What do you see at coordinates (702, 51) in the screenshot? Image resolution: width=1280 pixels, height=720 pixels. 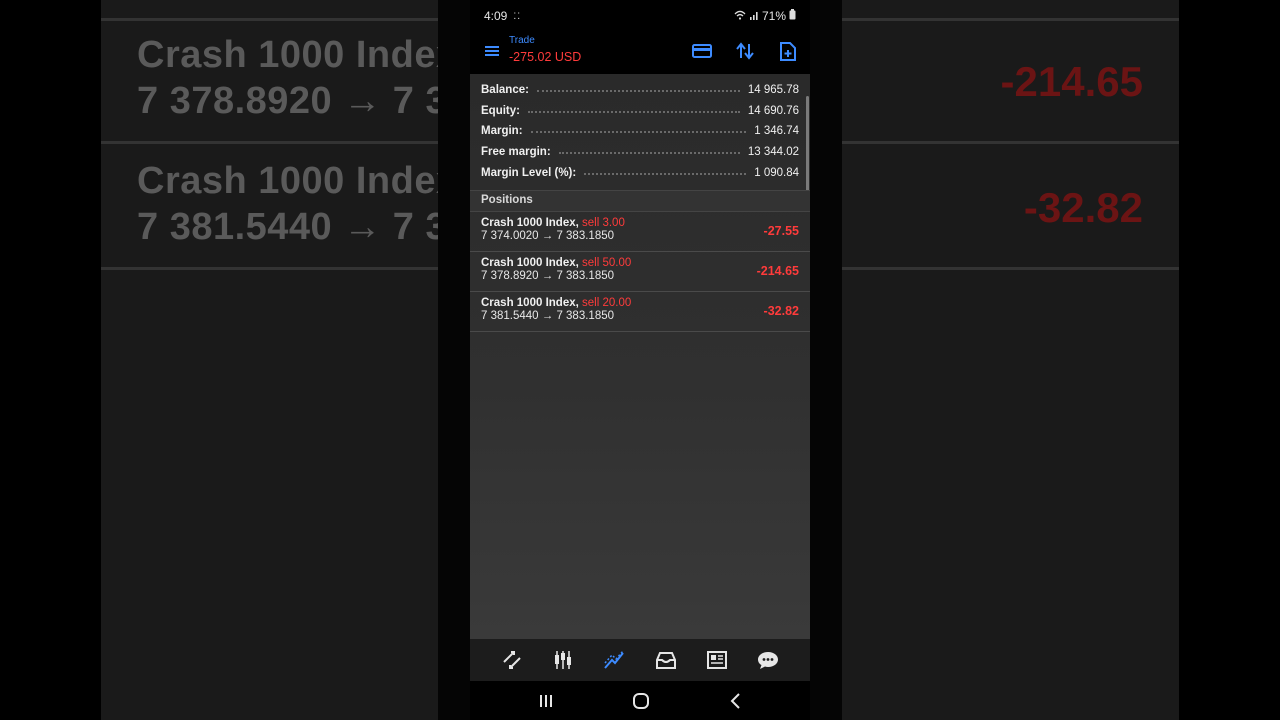 I see `deposit-card-icon` at bounding box center [702, 51].